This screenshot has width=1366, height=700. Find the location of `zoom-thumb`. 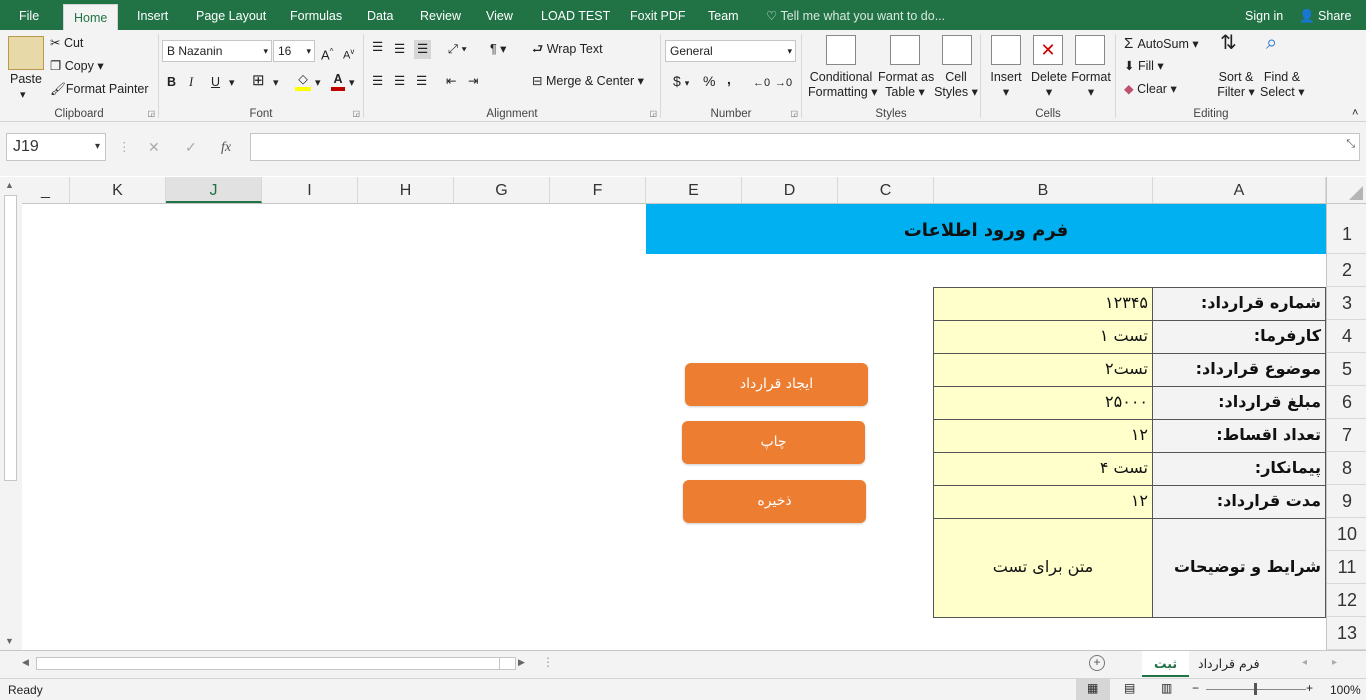

zoom-thumb is located at coordinates (1255, 689).